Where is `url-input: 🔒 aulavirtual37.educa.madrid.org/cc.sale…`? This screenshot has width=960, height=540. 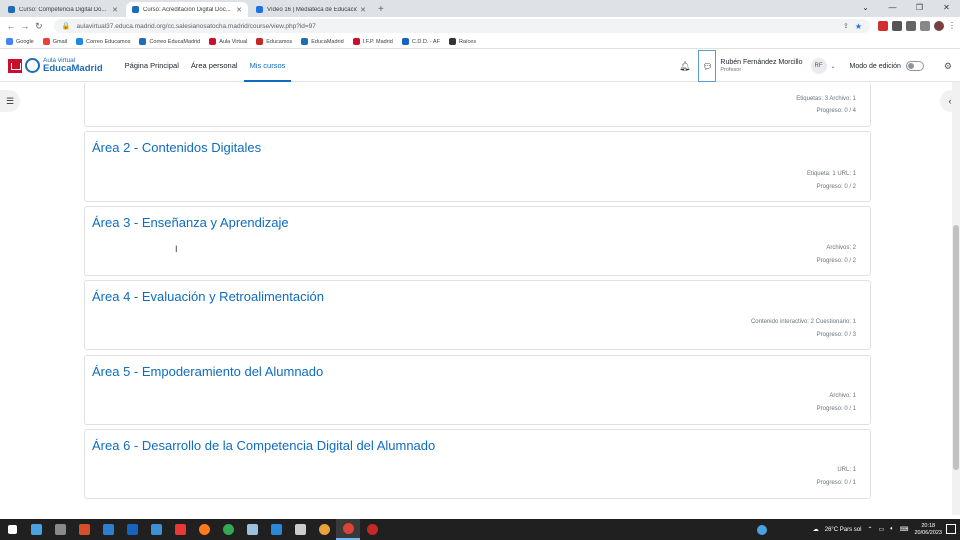
url-input: 🔒 aulavirtual37.educa.madrid.org/cc.sale… is located at coordinates (462, 26).